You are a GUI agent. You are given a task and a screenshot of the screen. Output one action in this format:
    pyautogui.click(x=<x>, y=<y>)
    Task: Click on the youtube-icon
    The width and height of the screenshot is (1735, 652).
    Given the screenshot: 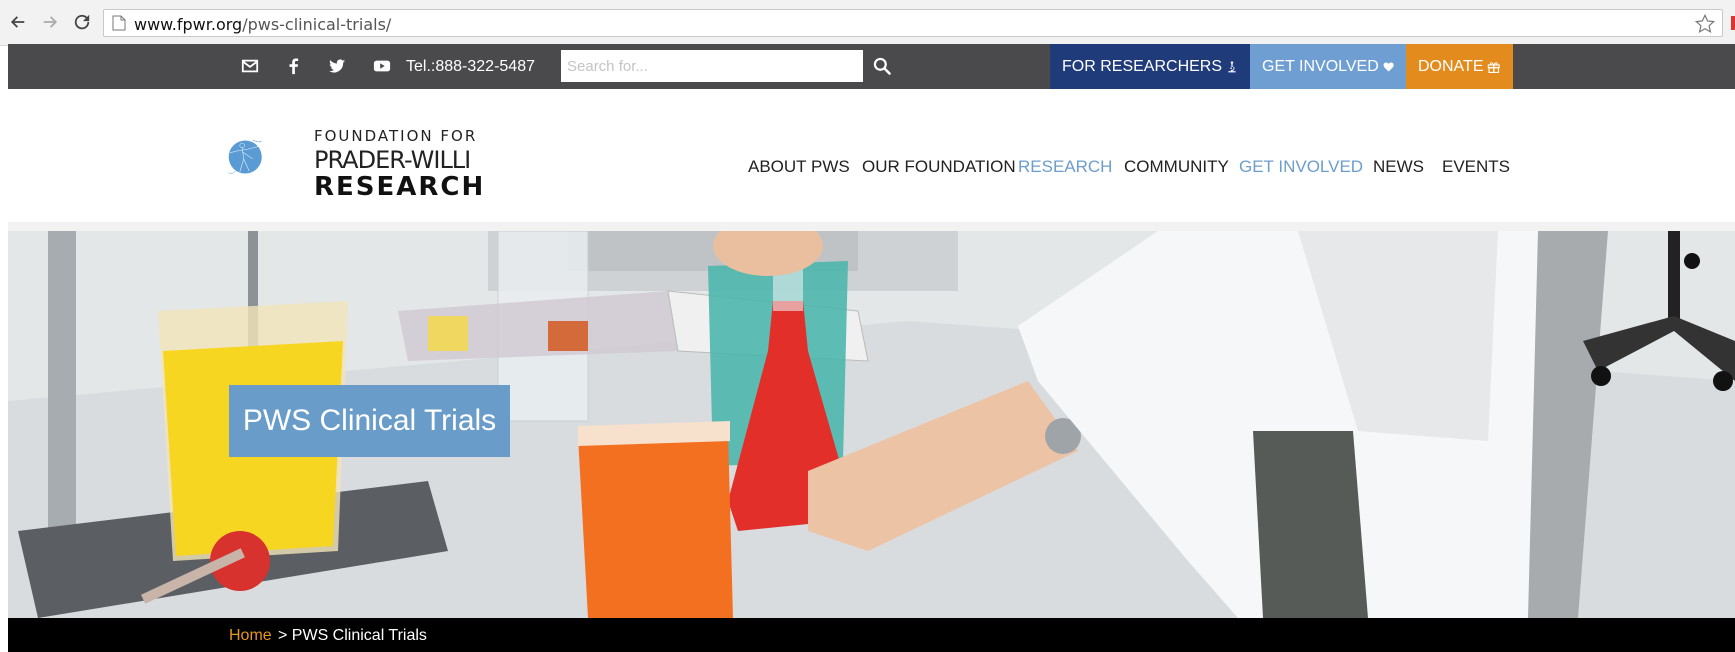 What is the action you would take?
    pyautogui.click(x=382, y=66)
    